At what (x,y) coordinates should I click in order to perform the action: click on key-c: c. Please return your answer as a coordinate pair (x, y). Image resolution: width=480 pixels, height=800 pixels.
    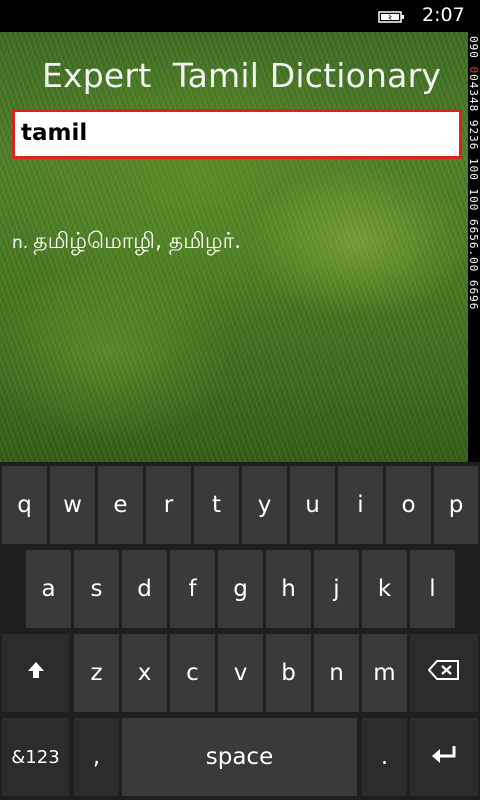
    Looking at the image, I should click on (192, 673).